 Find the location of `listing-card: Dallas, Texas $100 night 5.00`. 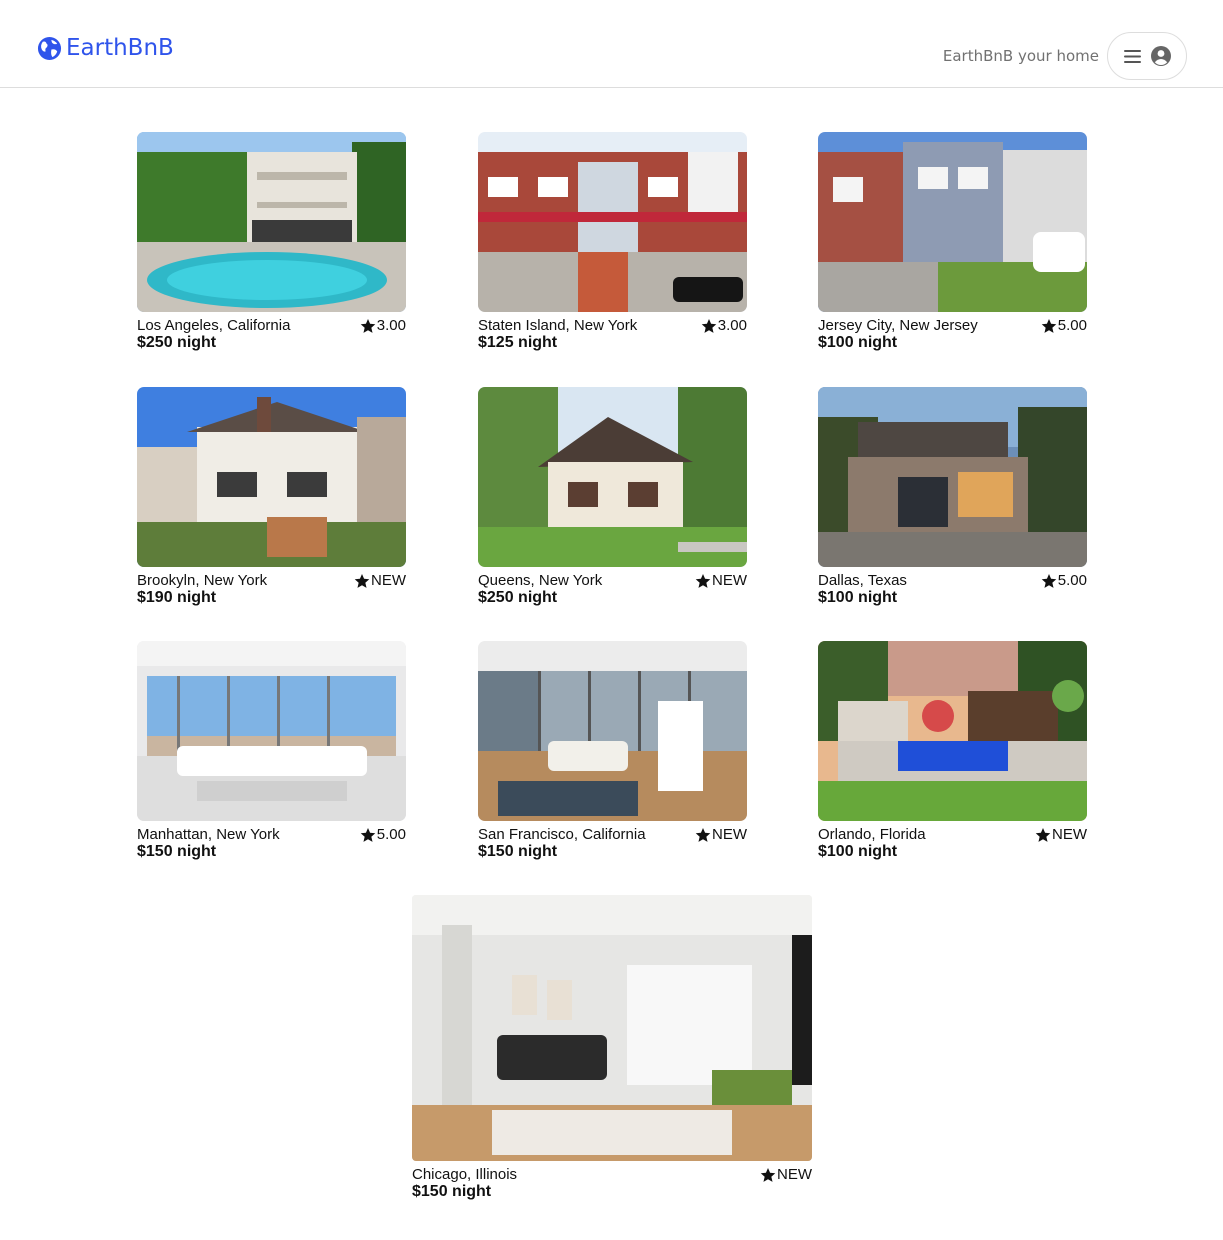

listing-card: Dallas, Texas $100 night 5.00 is located at coordinates (952, 497).